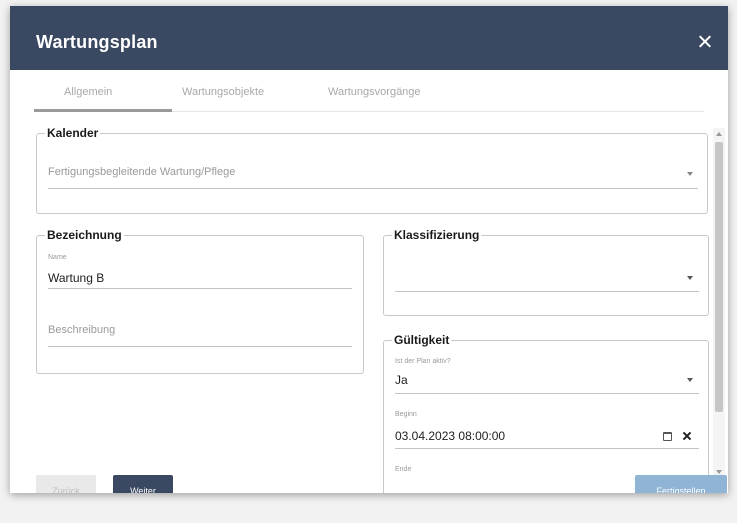 This screenshot has width=737, height=523. I want to click on klassifizierung-legend: Klassifizierung, so click(437, 235).